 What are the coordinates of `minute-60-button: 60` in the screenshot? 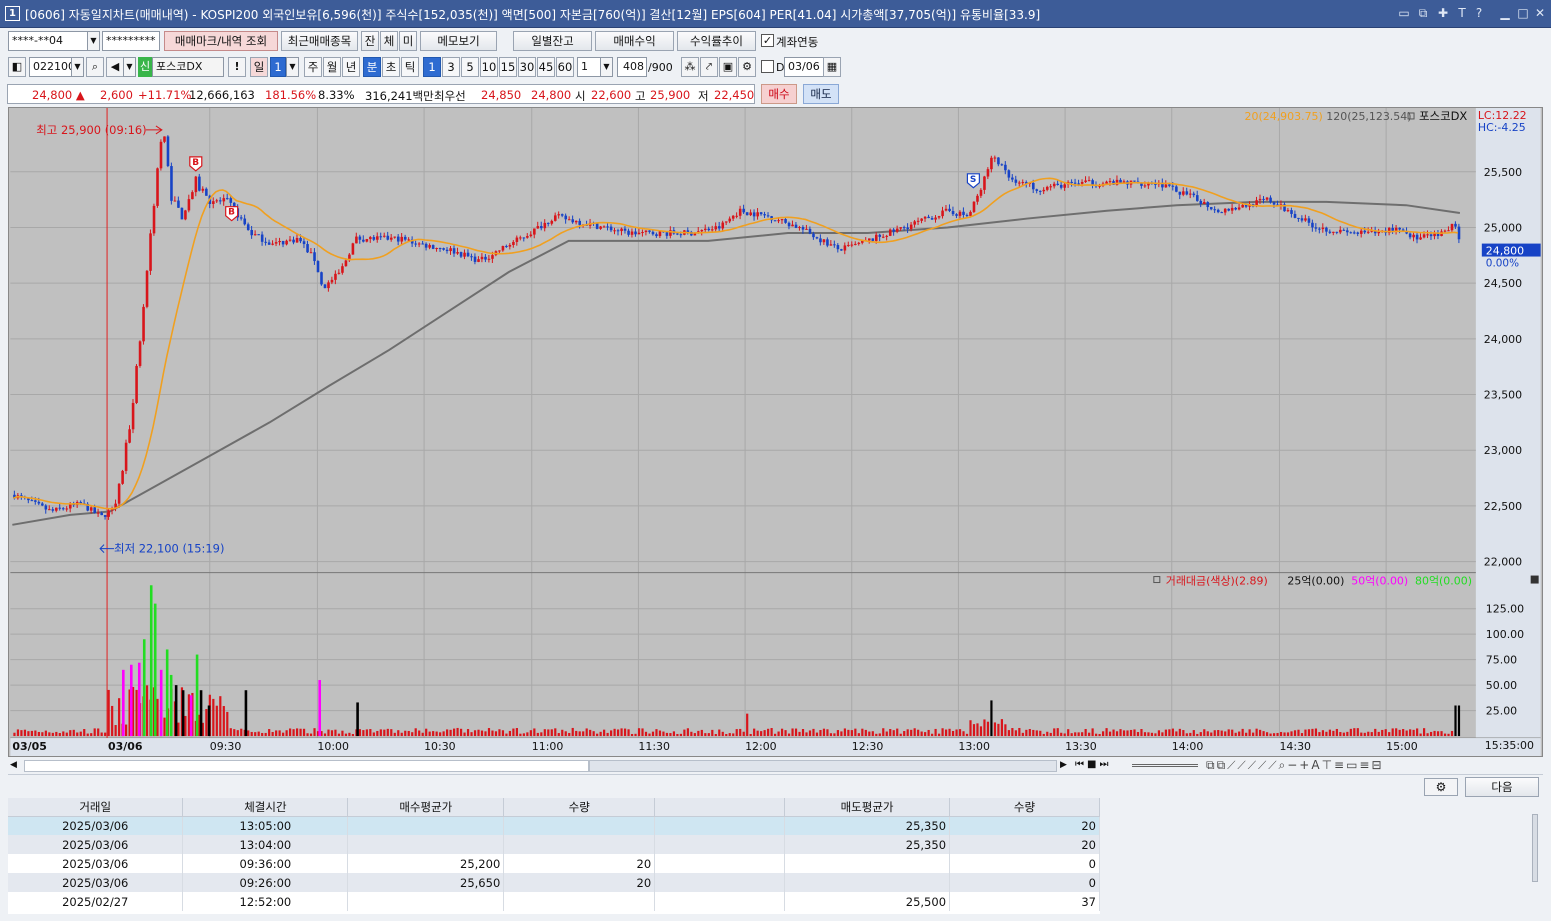 It's located at (565, 67).